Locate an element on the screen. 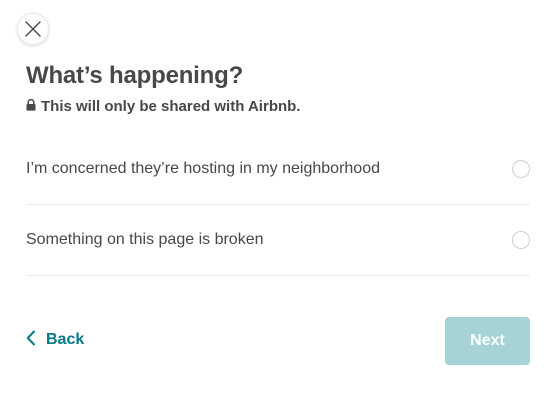 Image resolution: width=556 pixels, height=400 pixels. close-button is located at coordinates (33, 29).